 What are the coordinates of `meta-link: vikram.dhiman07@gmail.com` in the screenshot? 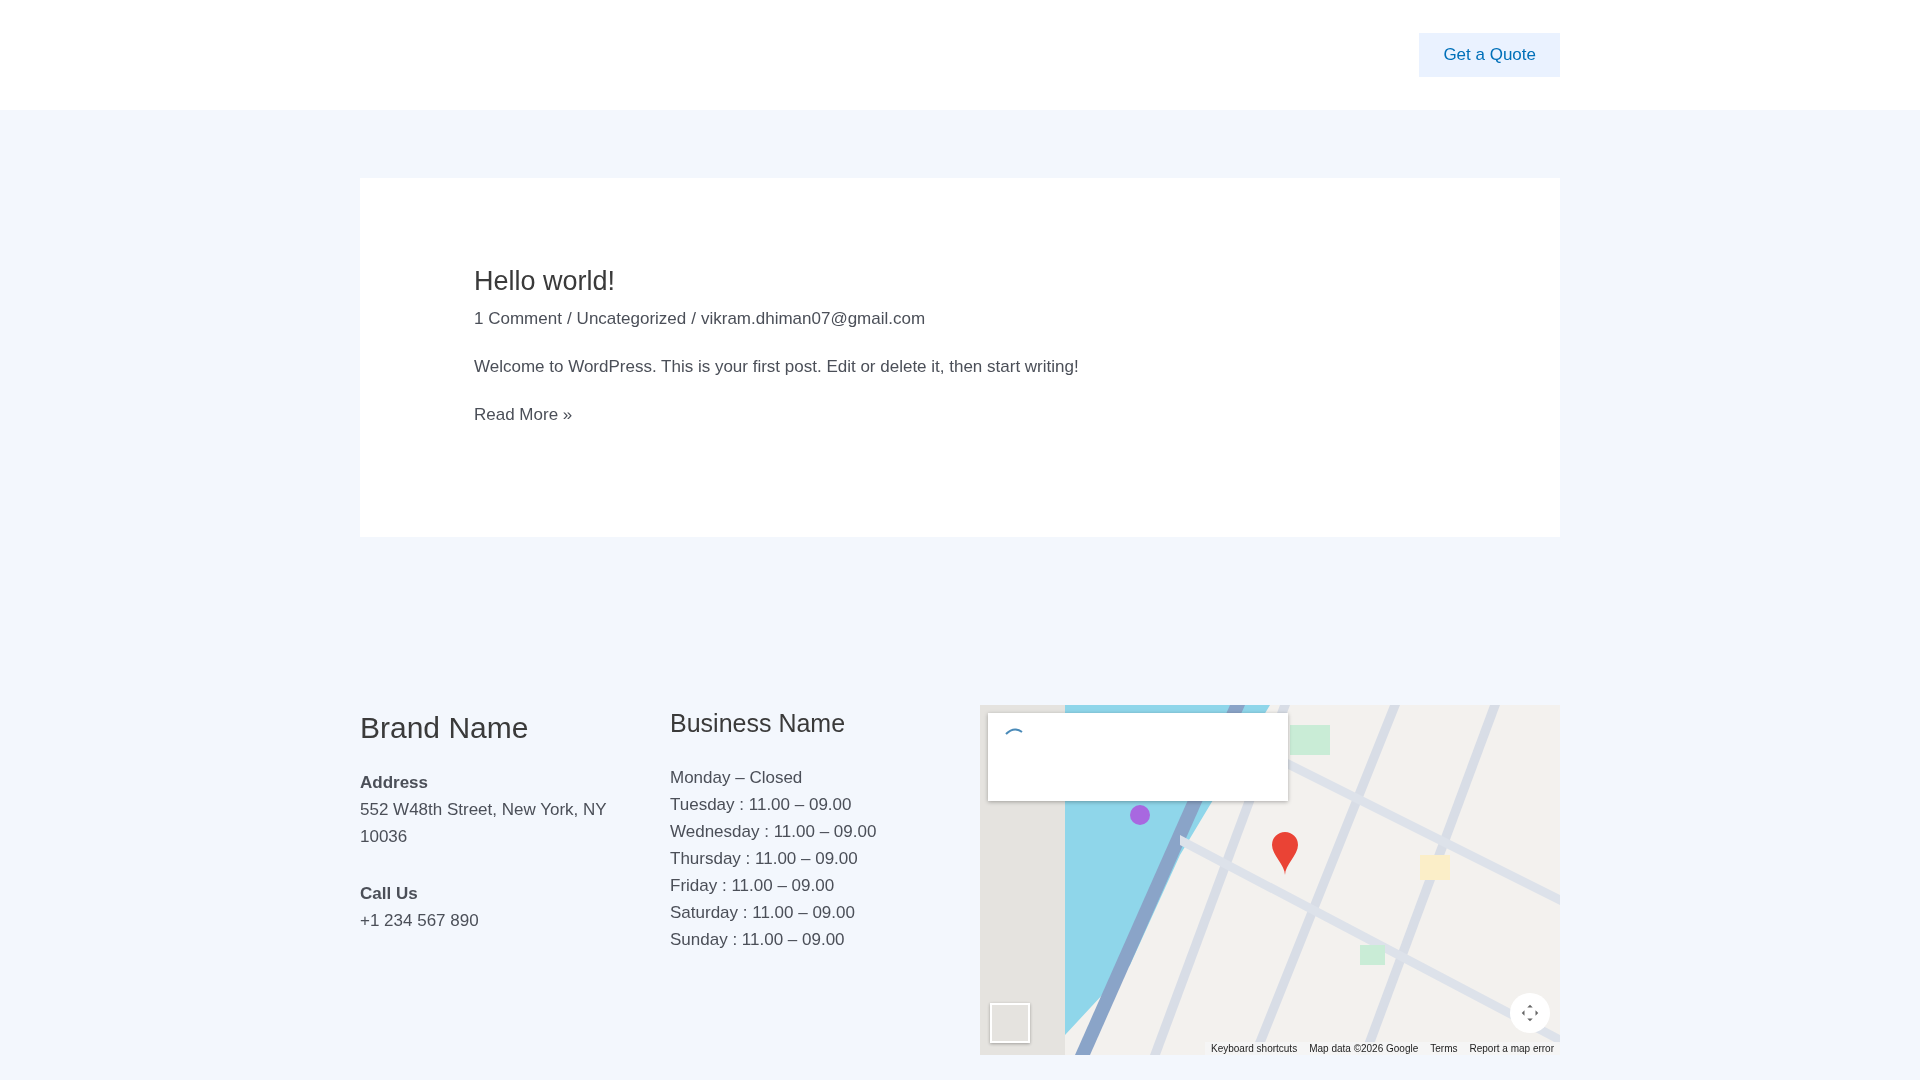 It's located at (813, 319).